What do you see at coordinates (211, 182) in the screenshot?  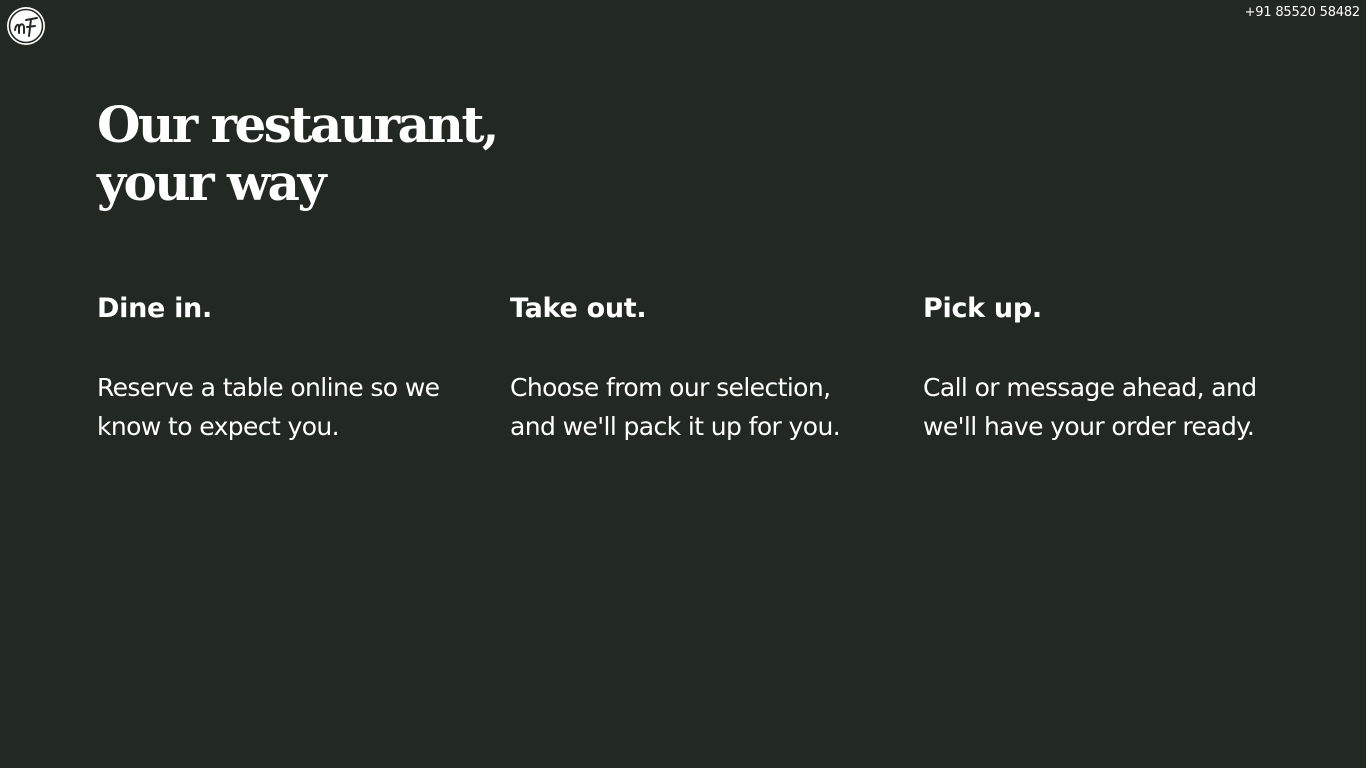 I see `headline-line-2: your way` at bounding box center [211, 182].